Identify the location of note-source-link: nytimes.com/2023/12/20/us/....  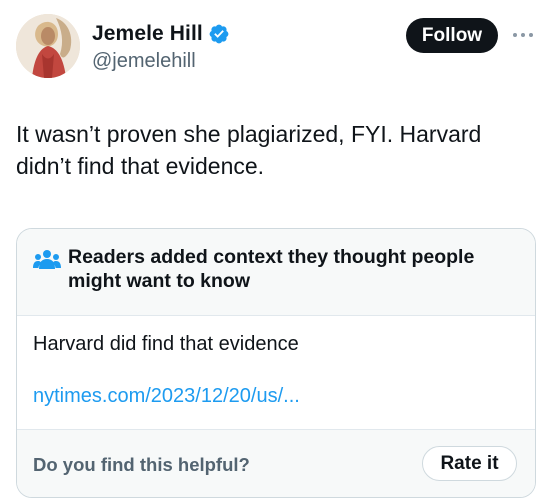
(166, 396).